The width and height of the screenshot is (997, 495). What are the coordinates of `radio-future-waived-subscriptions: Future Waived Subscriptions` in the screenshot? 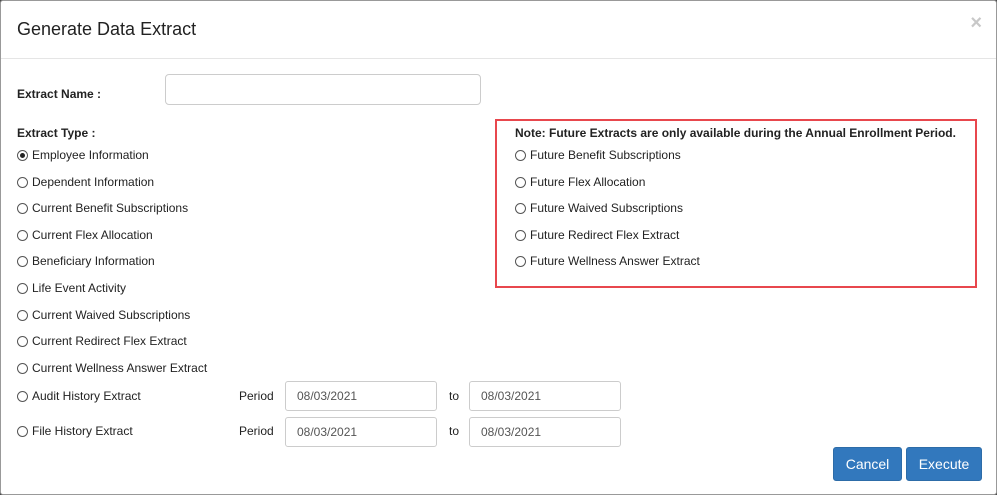 It's located at (599, 208).